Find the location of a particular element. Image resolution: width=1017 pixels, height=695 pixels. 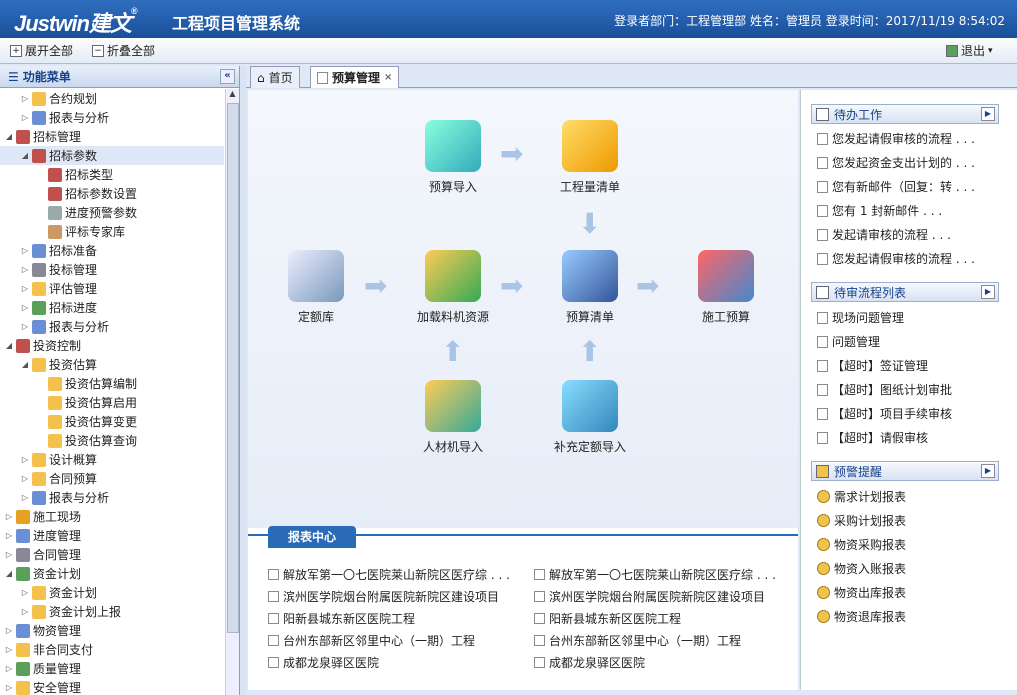

todo-item: 您有新邮件（回复：转 . . . is located at coordinates (907, 186).